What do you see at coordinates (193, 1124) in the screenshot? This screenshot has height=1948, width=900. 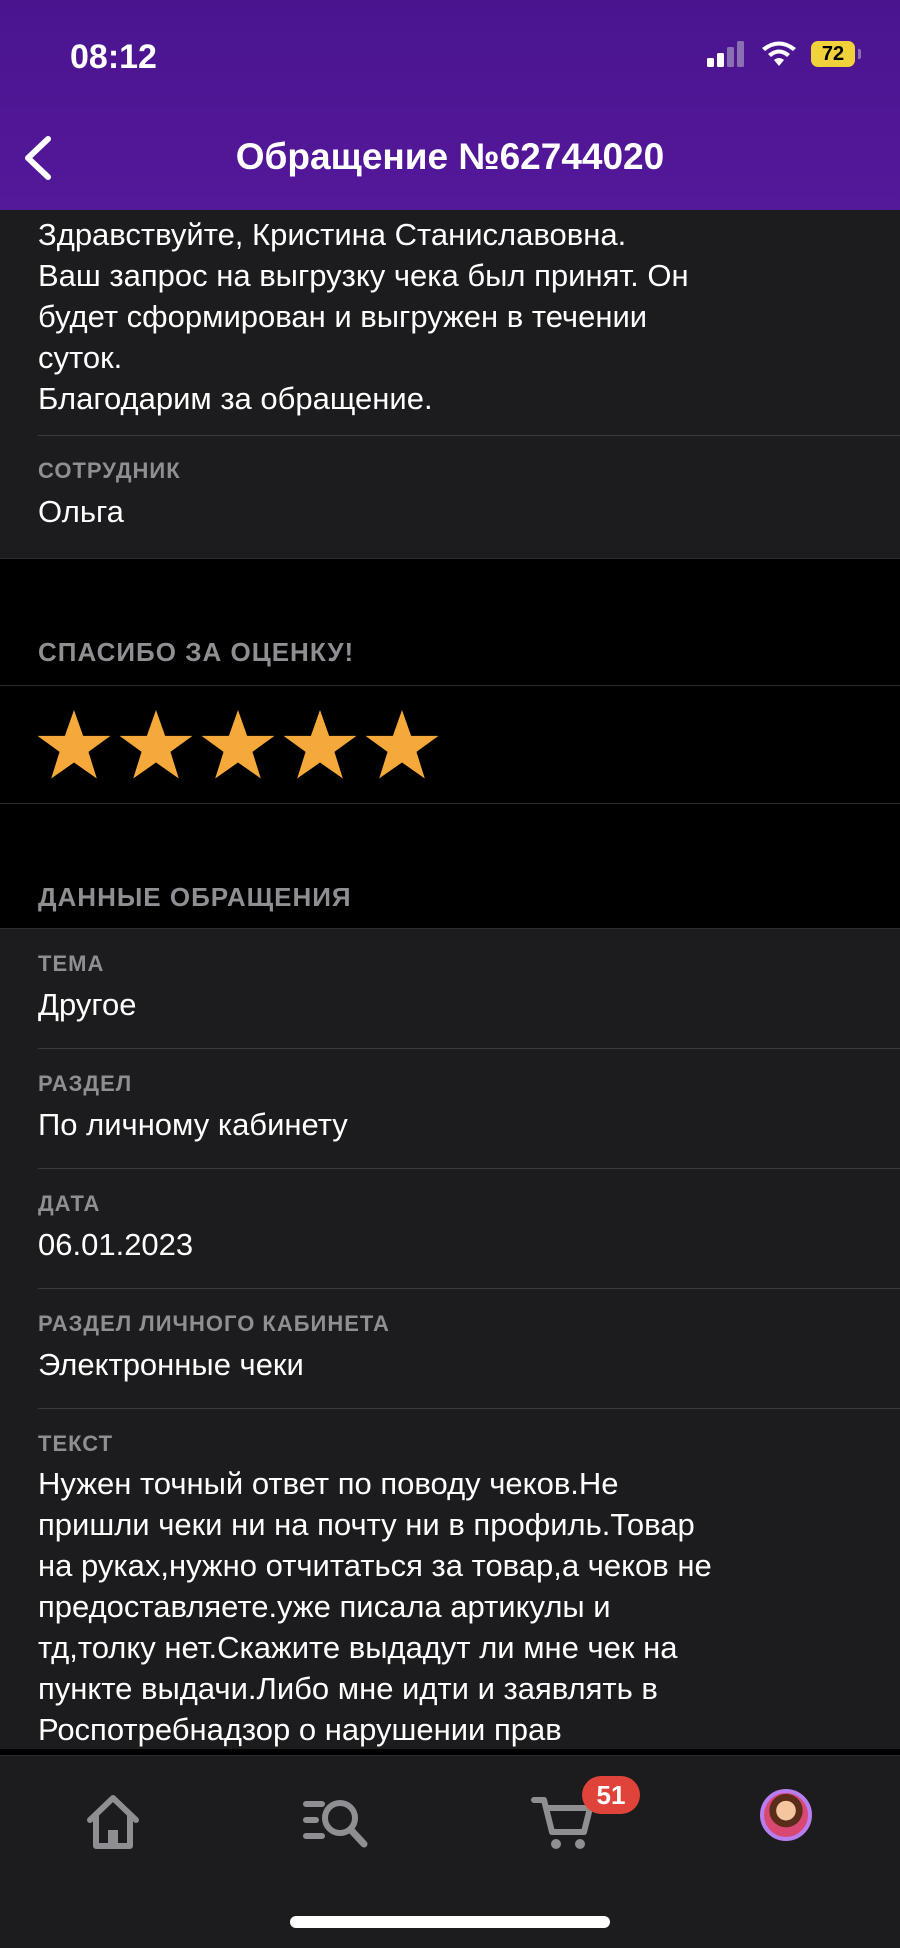 I see `field-value: По личному кабинету` at bounding box center [193, 1124].